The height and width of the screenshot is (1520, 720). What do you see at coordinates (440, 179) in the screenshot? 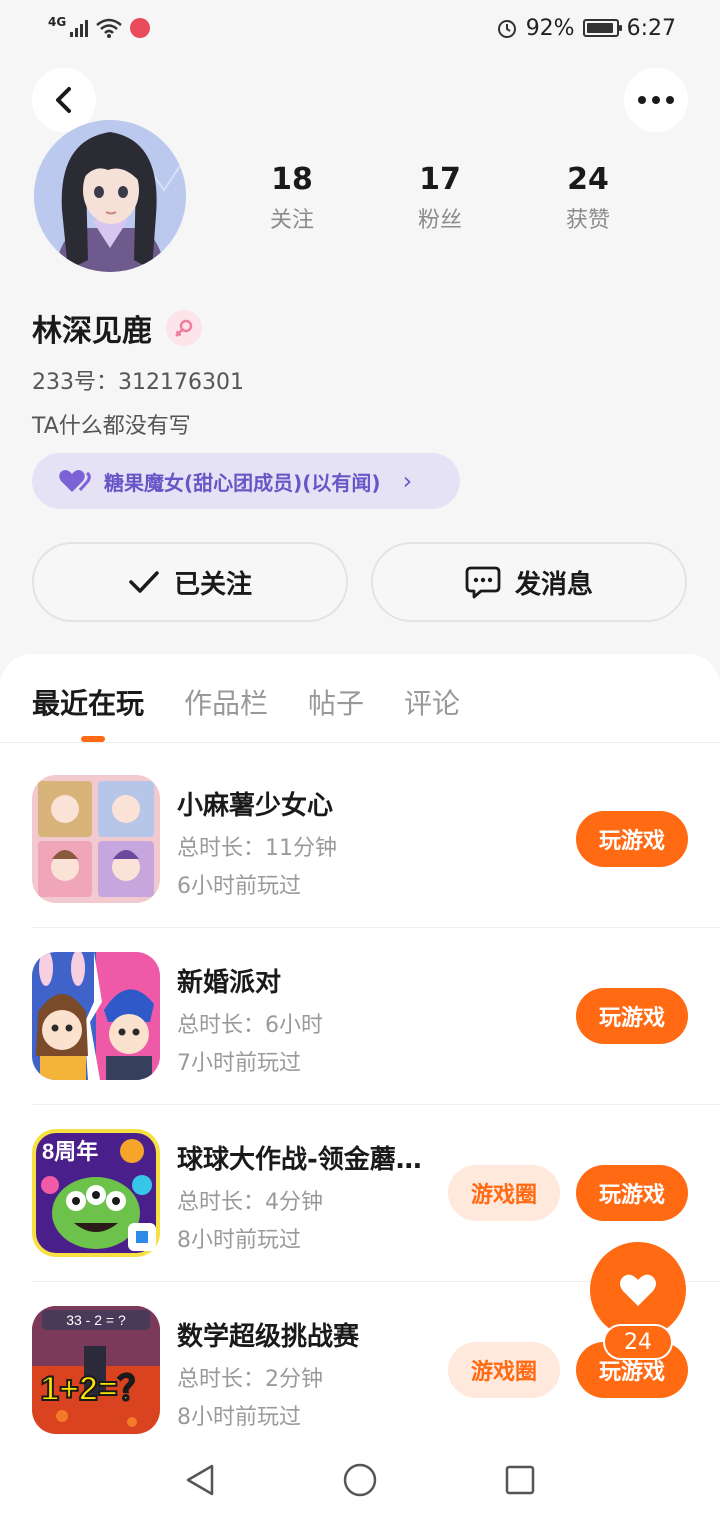
I see `stat-value: 17` at bounding box center [440, 179].